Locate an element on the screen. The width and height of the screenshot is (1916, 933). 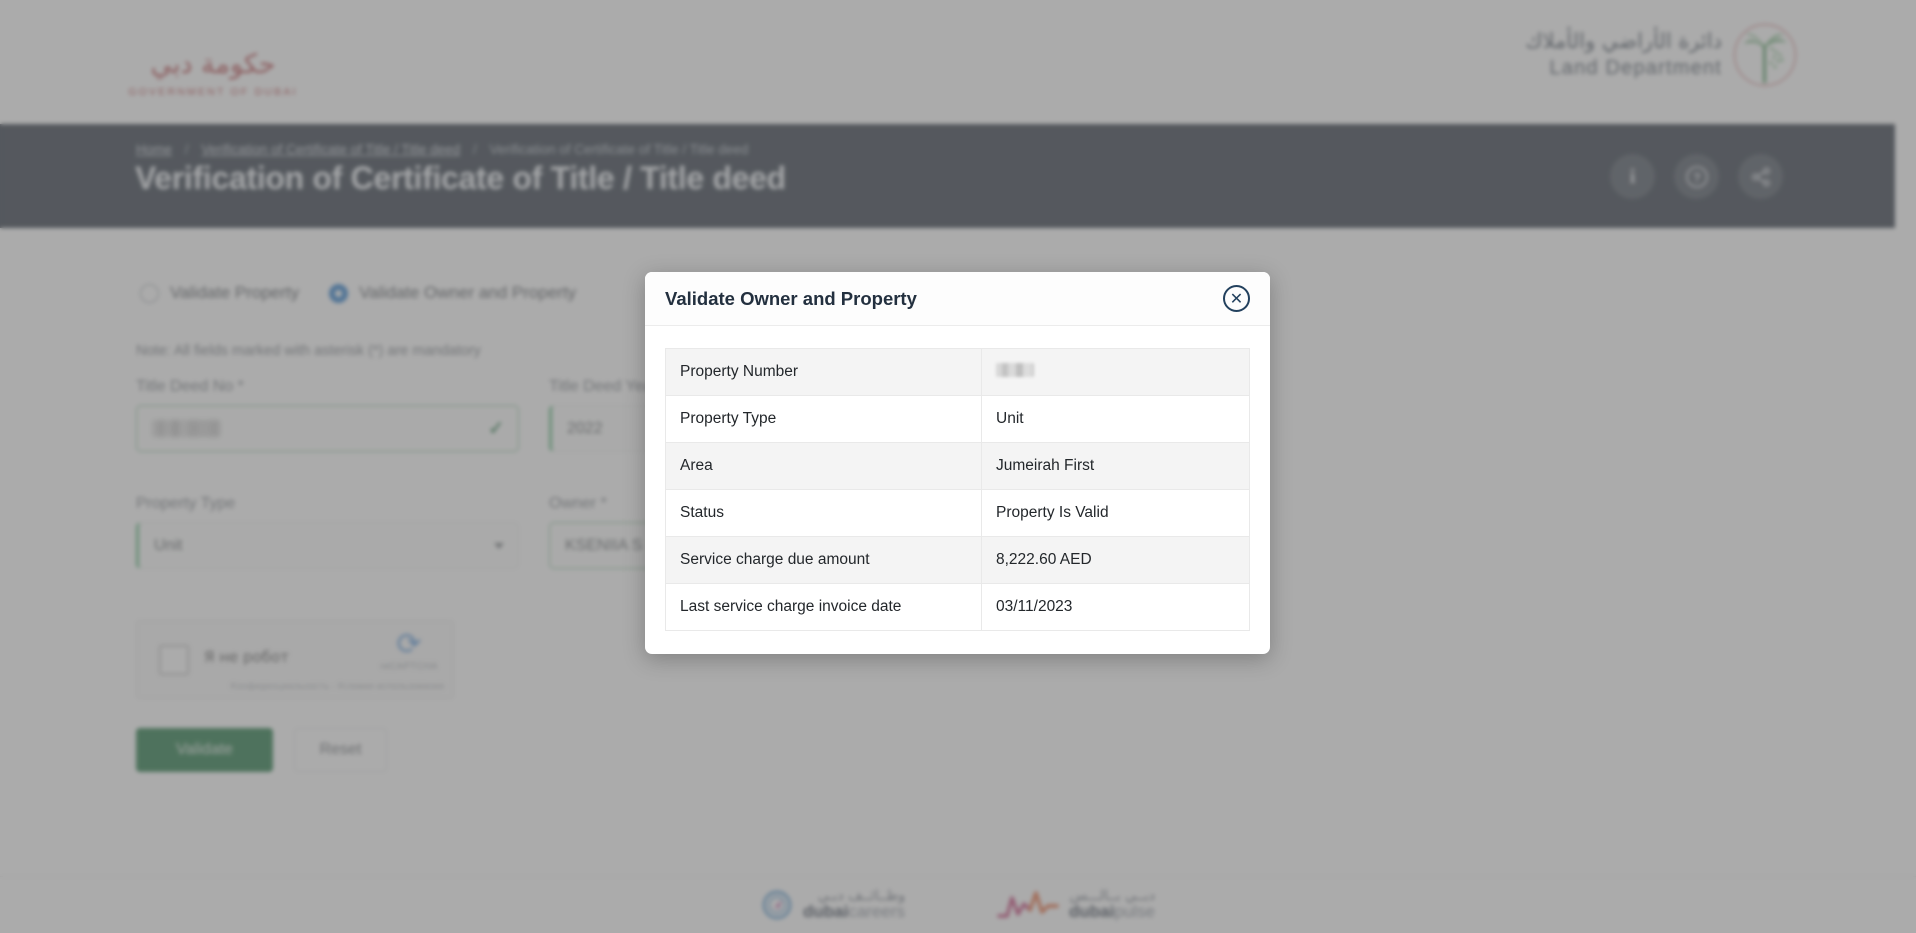
table-cell-value: Unit is located at coordinates (1115, 419).